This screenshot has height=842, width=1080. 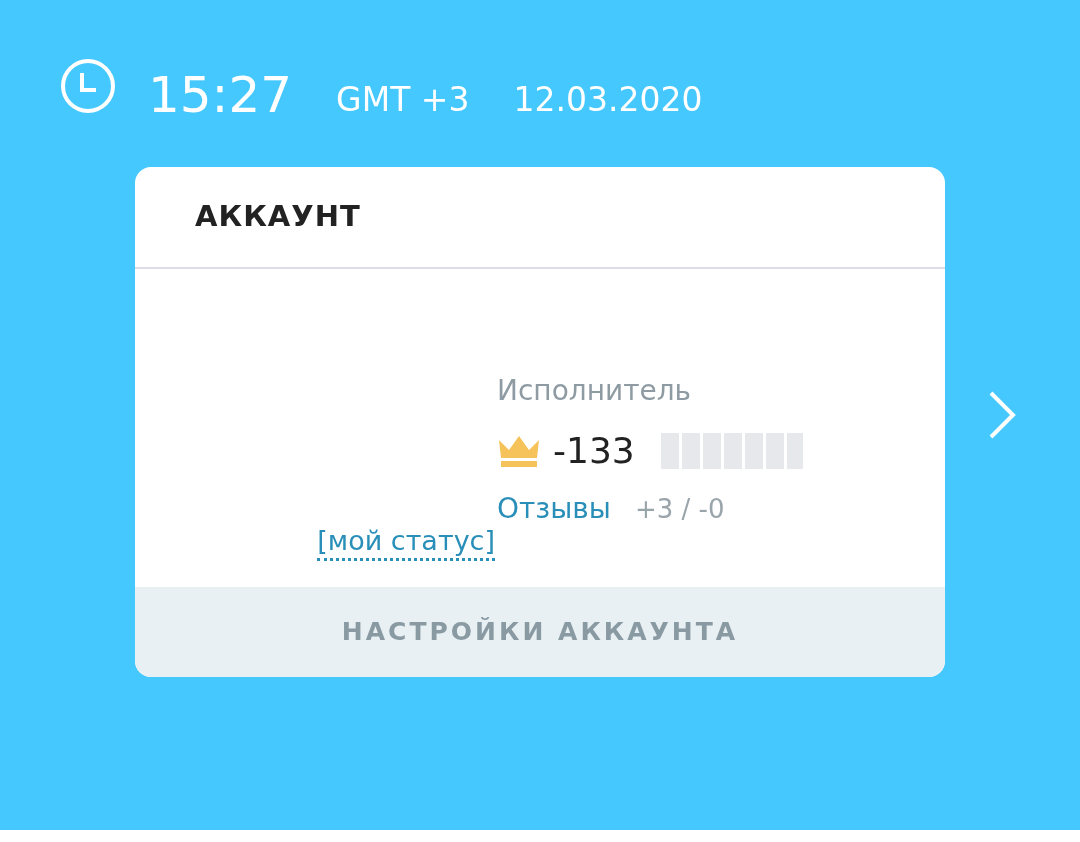 What do you see at coordinates (519, 451) in the screenshot?
I see `crown-icon` at bounding box center [519, 451].